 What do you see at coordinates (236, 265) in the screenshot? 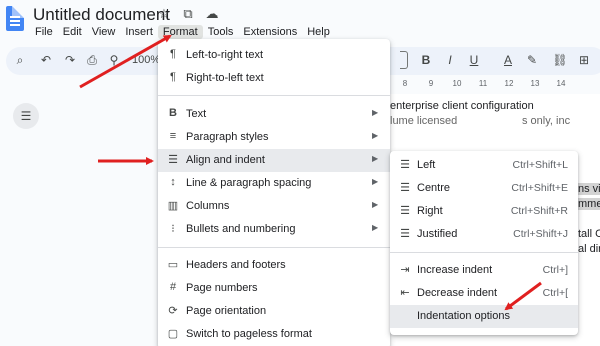
I see `menu-item-label: Headers and footers` at bounding box center [236, 265].